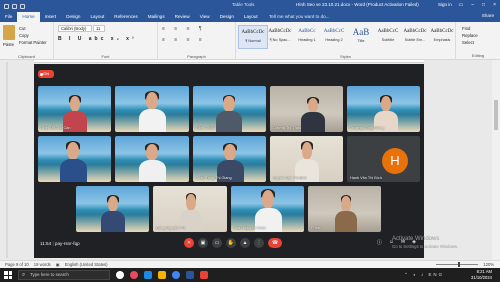  What do you see at coordinates (33, 28) in the screenshot?
I see `cut-button: Cut` at bounding box center [33, 28].